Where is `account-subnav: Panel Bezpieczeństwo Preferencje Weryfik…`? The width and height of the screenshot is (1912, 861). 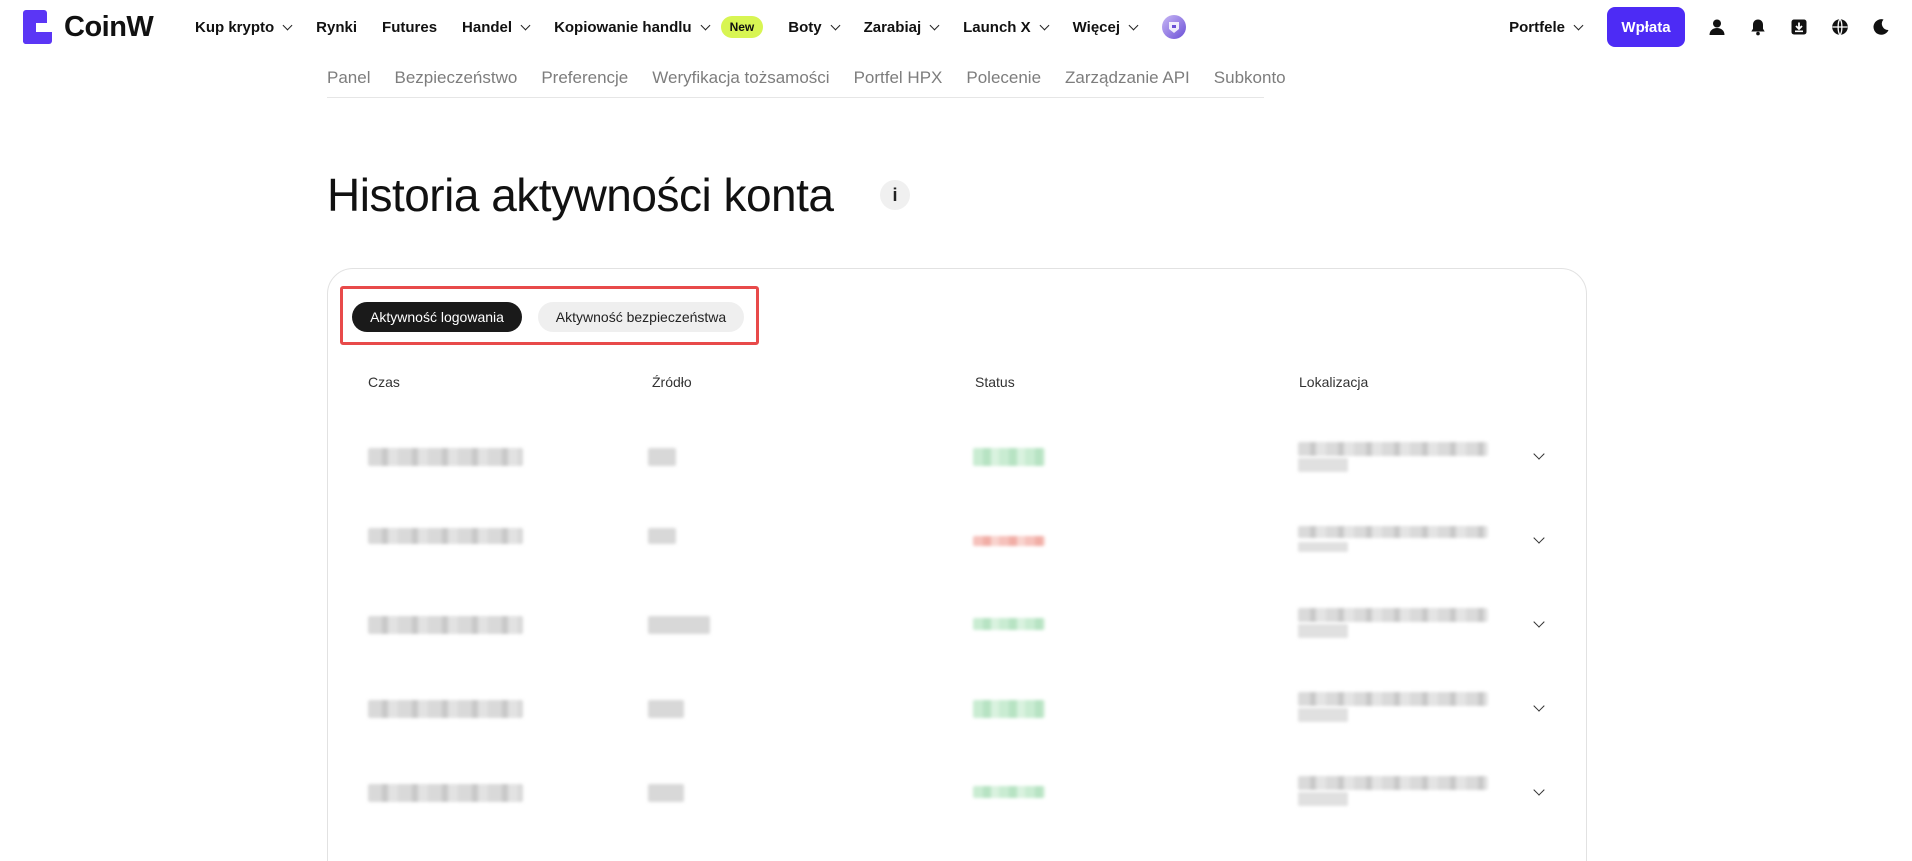 account-subnav: Panel Bezpieczeństwo Preferencje Weryfik… is located at coordinates (806, 83).